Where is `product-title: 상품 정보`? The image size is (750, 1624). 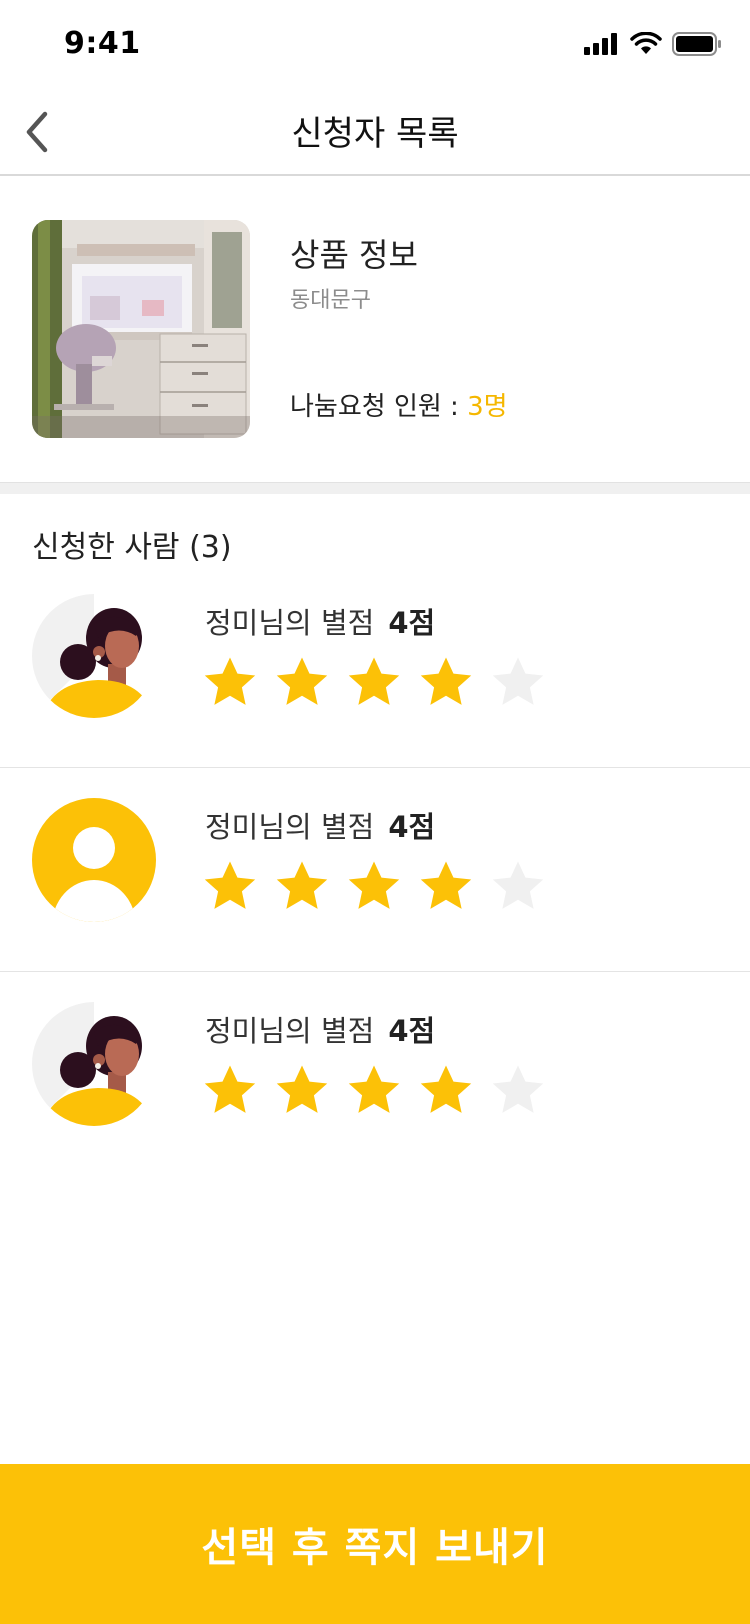
product-title: 상품 정보 is located at coordinates (354, 255).